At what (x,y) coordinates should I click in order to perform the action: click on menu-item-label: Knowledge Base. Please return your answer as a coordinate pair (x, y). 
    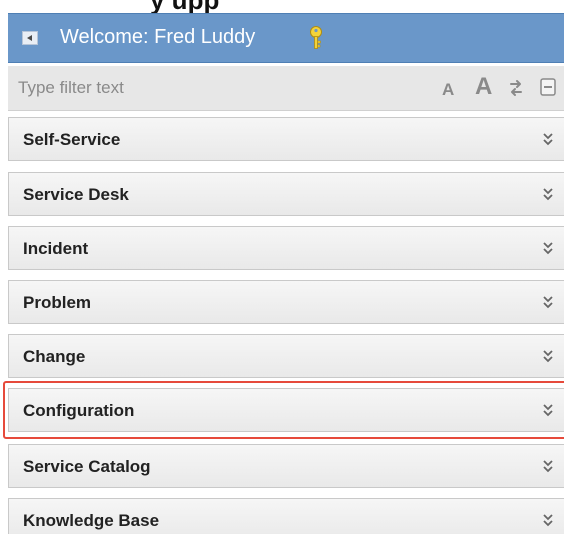
    Looking at the image, I should click on (91, 520).